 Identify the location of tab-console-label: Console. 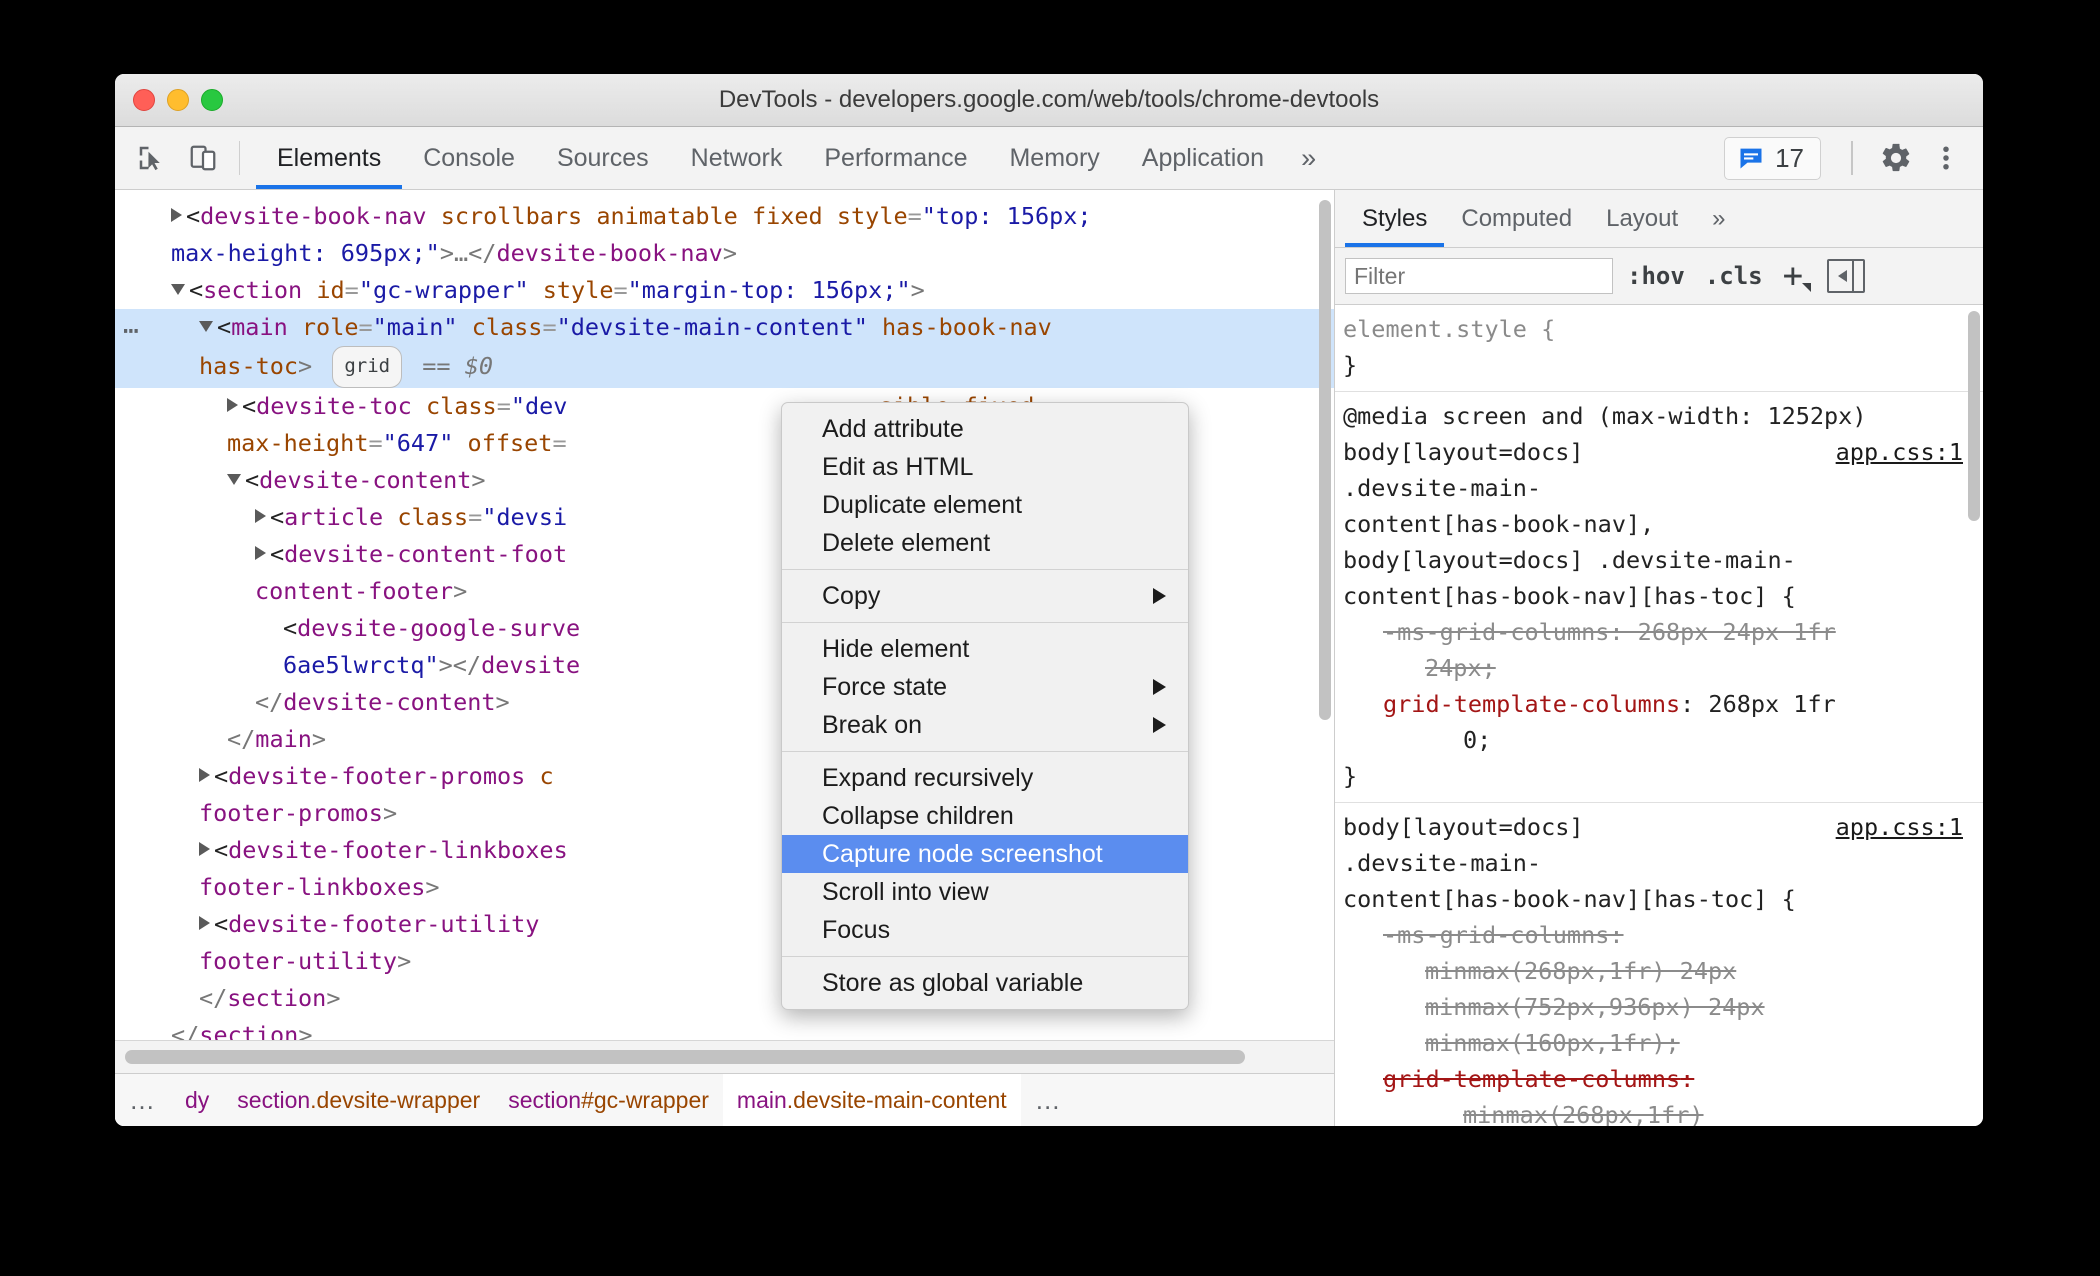
(469, 157).